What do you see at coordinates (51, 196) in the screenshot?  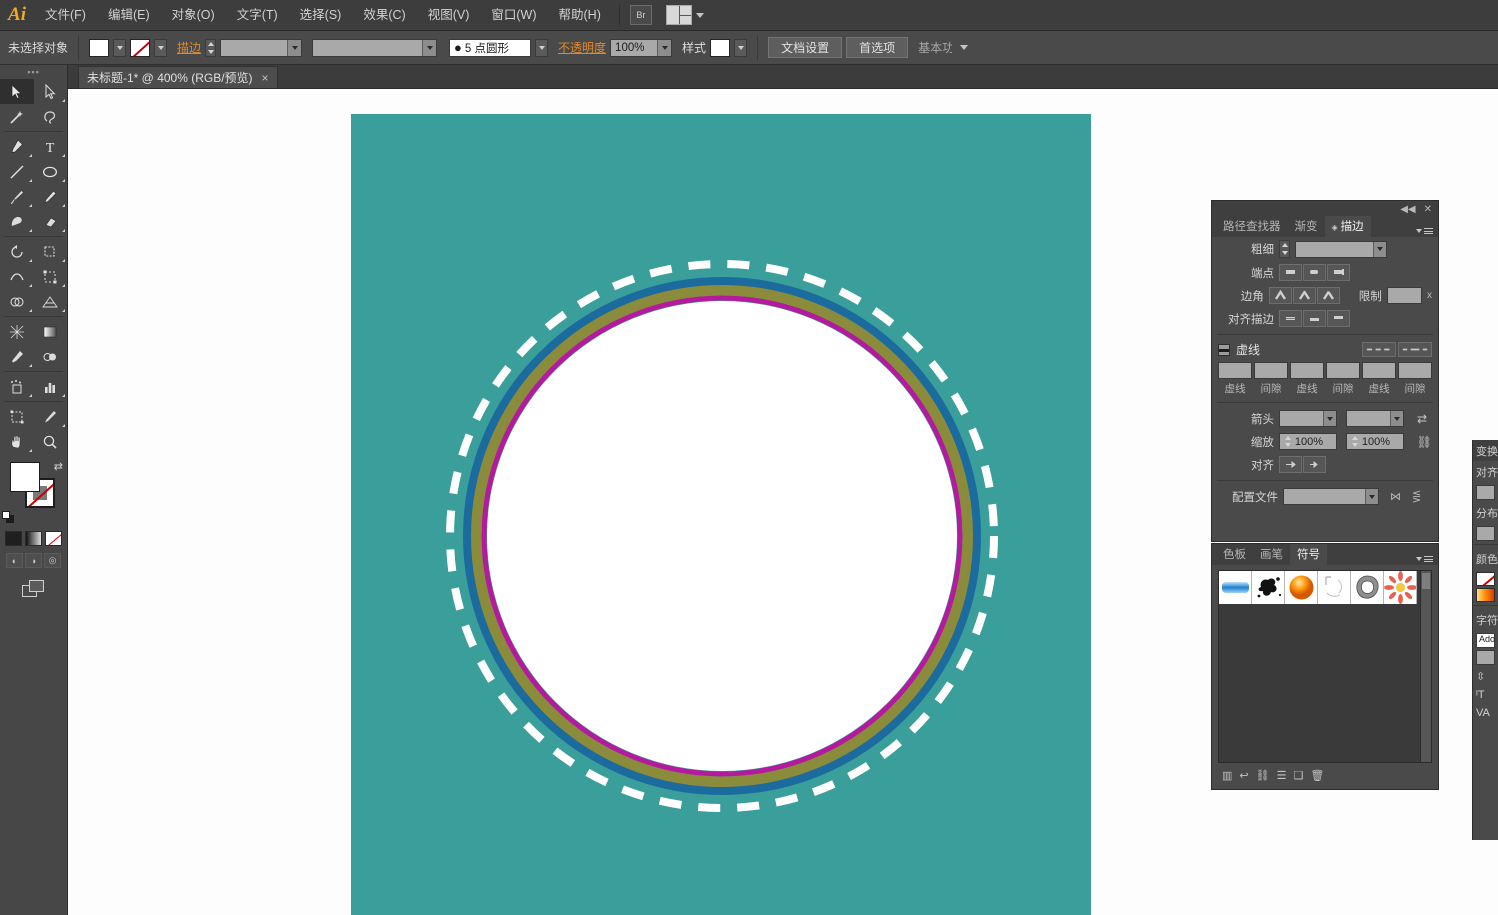 I see `pencil-tool` at bounding box center [51, 196].